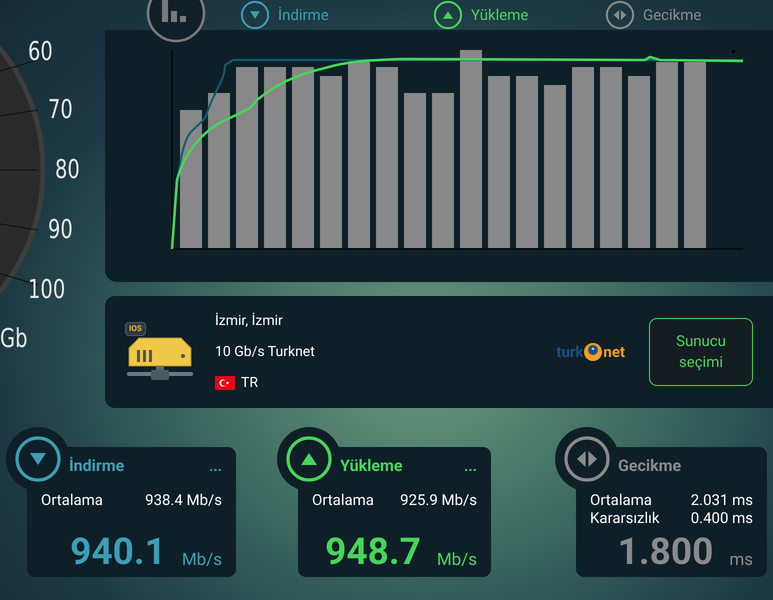 The width and height of the screenshot is (773, 600). Describe the element at coordinates (371, 466) in the screenshot. I see `card-title: Yükleme` at that location.